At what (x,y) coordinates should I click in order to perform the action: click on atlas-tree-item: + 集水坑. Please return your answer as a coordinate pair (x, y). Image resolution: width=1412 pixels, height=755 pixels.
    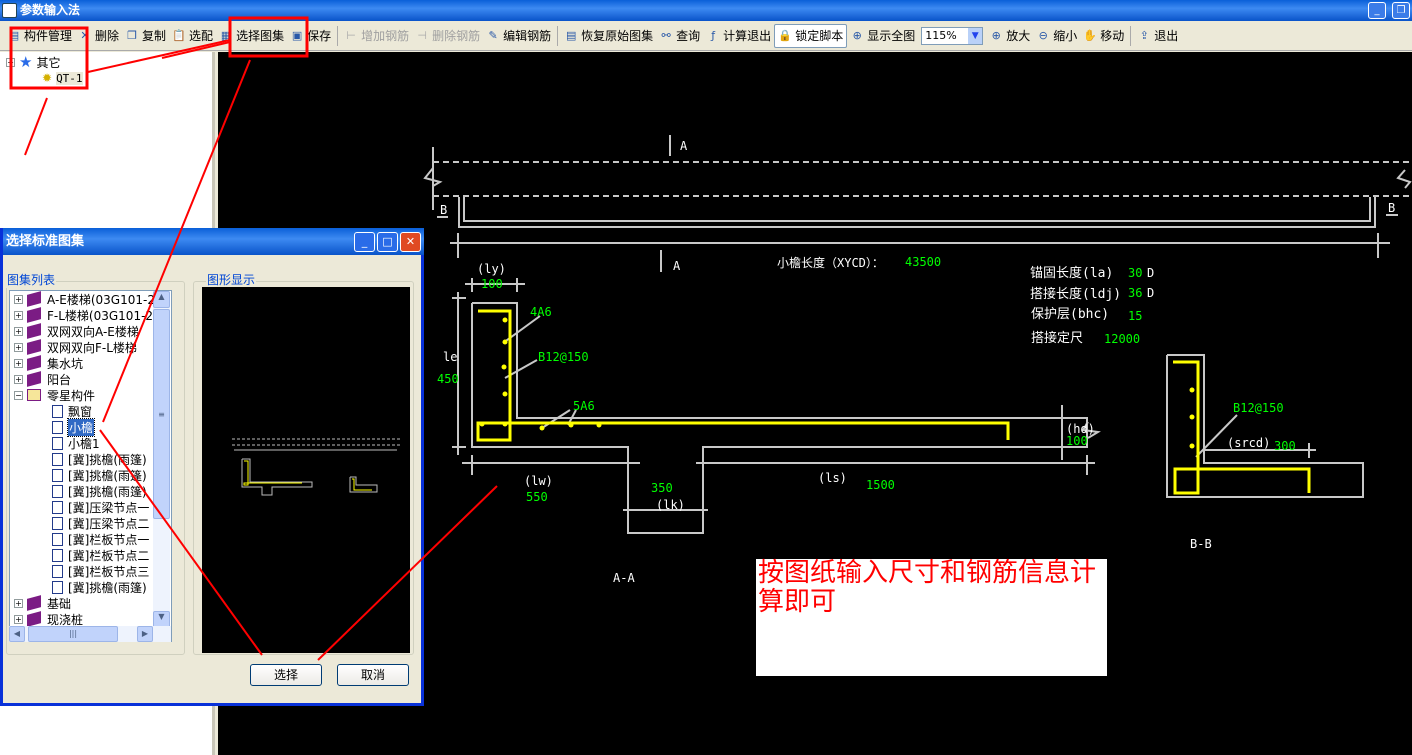
    Looking at the image, I should click on (90, 363).